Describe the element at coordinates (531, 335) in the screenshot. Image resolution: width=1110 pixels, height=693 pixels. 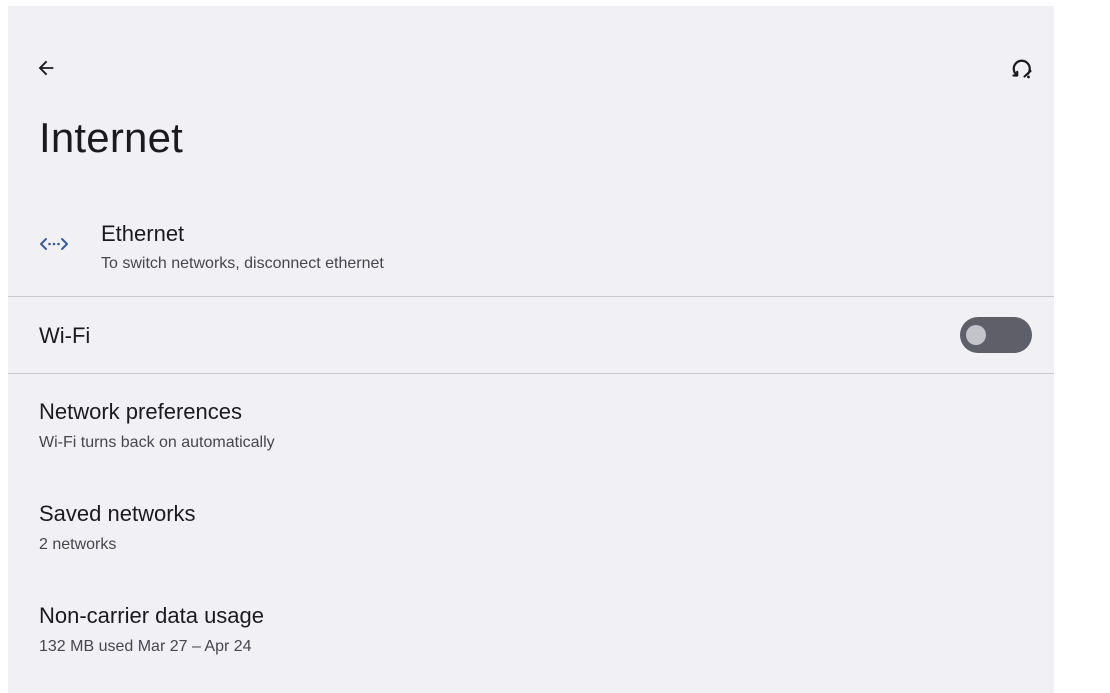
I see `wifi-row: Wi-Fi` at that location.